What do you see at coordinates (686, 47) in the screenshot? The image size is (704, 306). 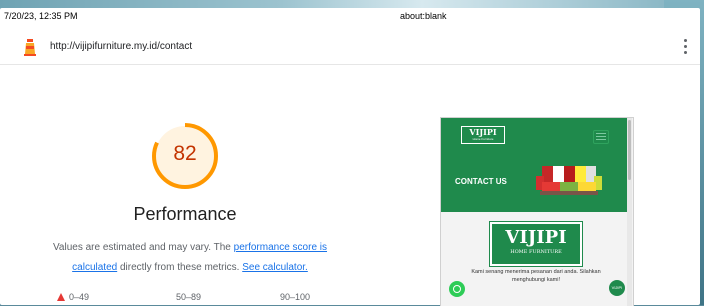 I see `more-options-icon` at bounding box center [686, 47].